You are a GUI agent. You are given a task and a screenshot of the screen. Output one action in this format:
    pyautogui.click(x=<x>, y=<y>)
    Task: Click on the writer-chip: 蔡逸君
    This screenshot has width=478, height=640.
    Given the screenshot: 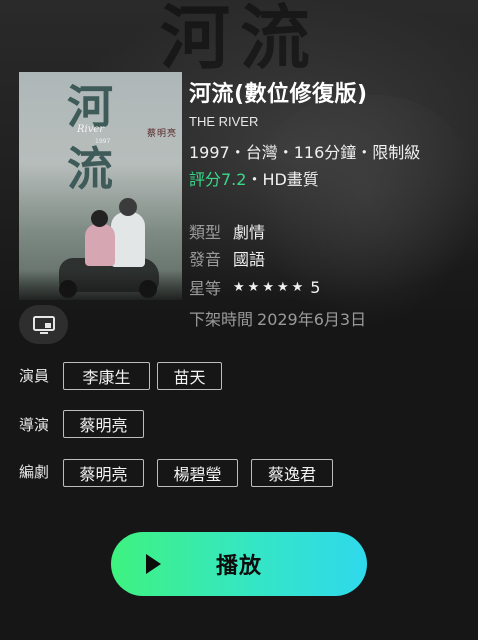 What is the action you would take?
    pyautogui.click(x=292, y=473)
    